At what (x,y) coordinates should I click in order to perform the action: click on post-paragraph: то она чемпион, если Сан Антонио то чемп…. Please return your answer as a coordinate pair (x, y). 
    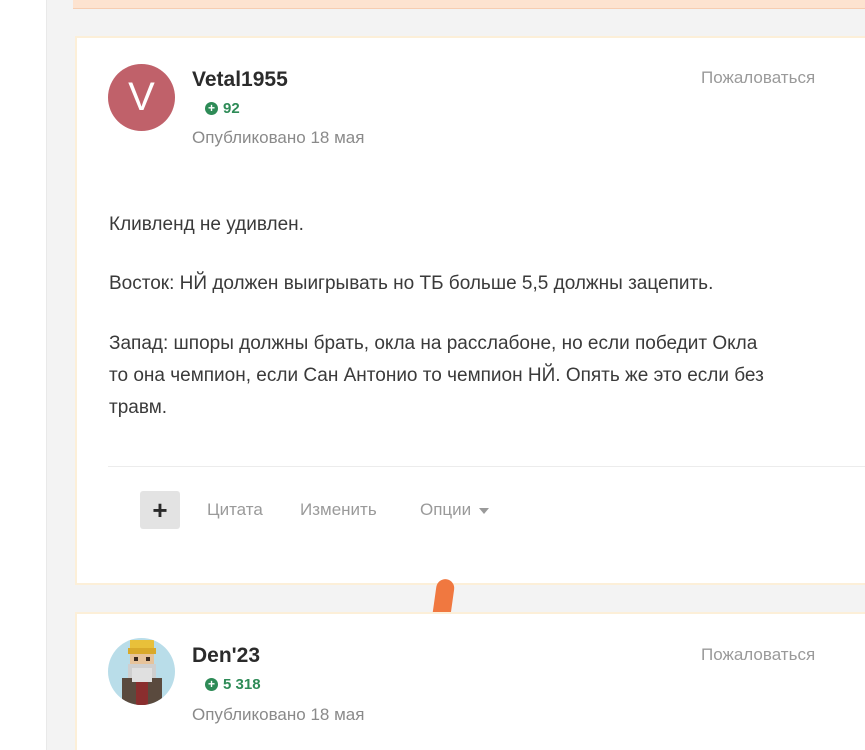
    Looking at the image, I should click on (436, 375).